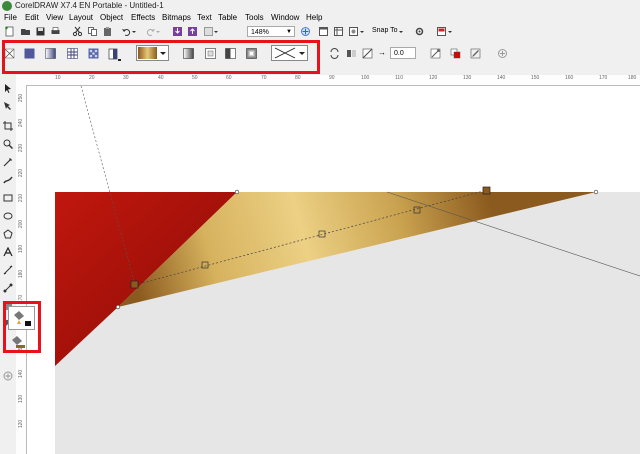  Describe the element at coordinates (8, 376) in the screenshot. I see `add-tool-icon` at that location.